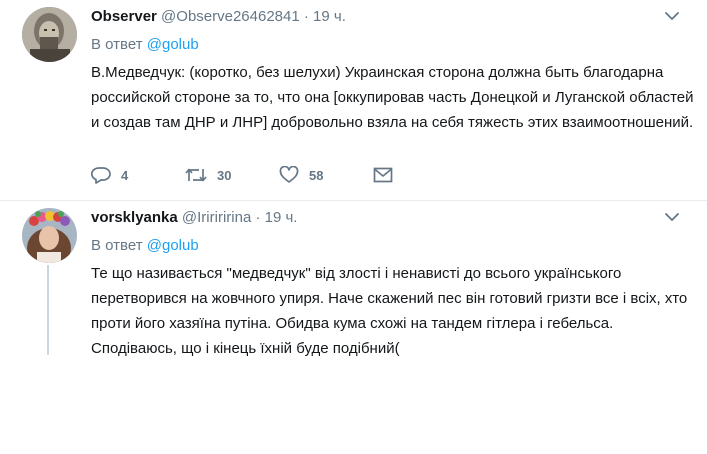 Image resolution: width=707 pixels, height=454 pixels. I want to click on reply-icon, so click(101, 175).